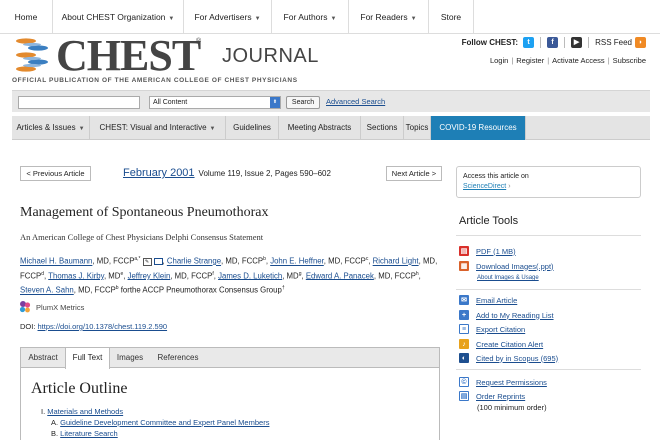  Describe the element at coordinates (508, 278) in the screenshot. I see `about-images-link: About Images & Usage` at that location.